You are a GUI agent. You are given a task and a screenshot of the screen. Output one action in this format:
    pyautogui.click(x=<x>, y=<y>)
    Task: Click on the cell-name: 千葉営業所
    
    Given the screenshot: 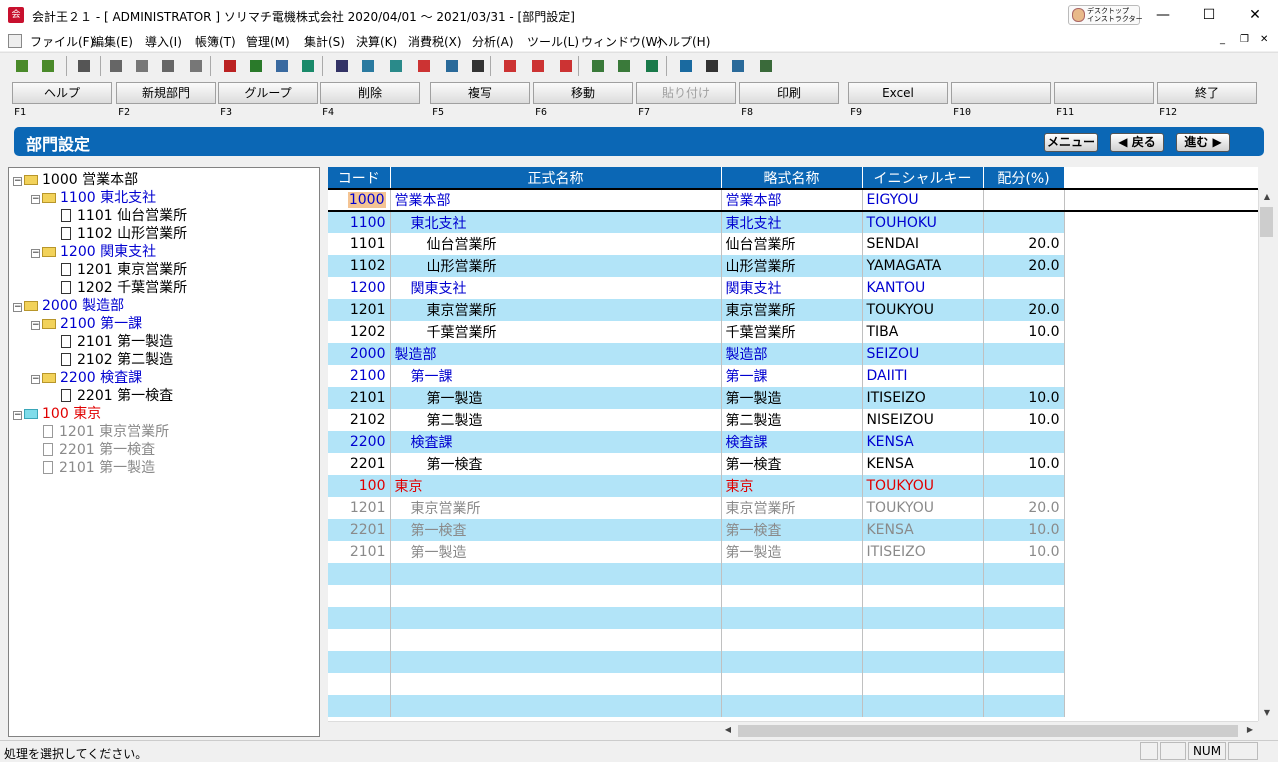 What is the action you would take?
    pyautogui.click(x=556, y=332)
    